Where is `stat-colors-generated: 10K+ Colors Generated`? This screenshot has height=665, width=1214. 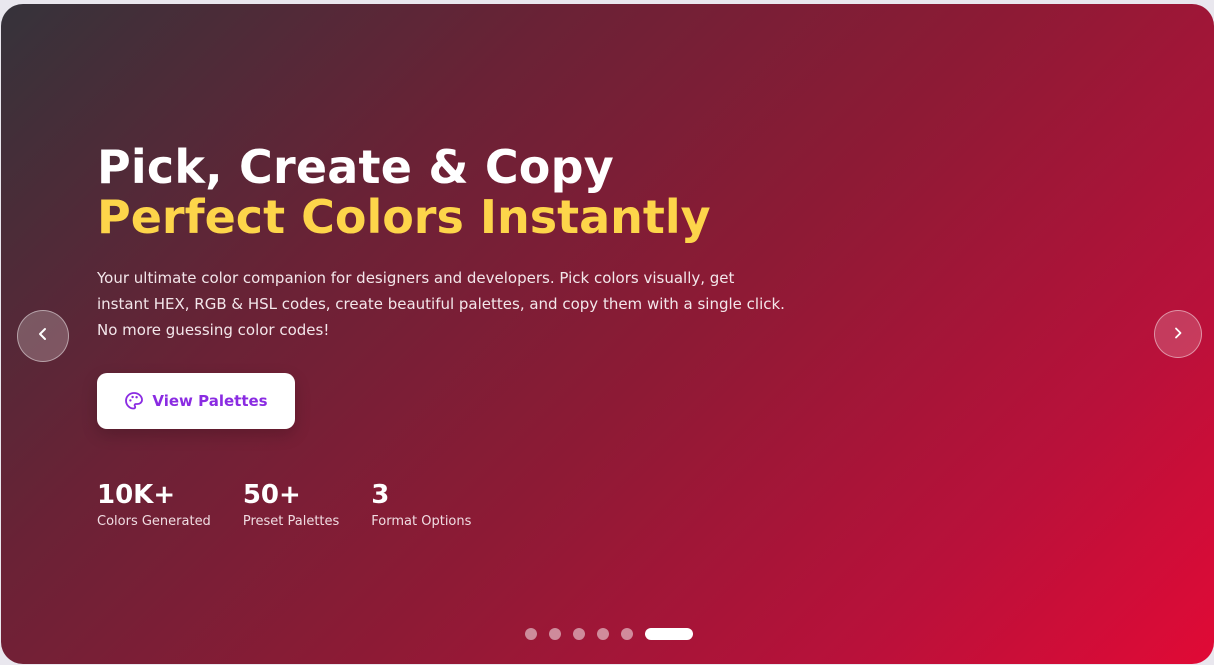 stat-colors-generated: 10K+ Colors Generated is located at coordinates (154, 504).